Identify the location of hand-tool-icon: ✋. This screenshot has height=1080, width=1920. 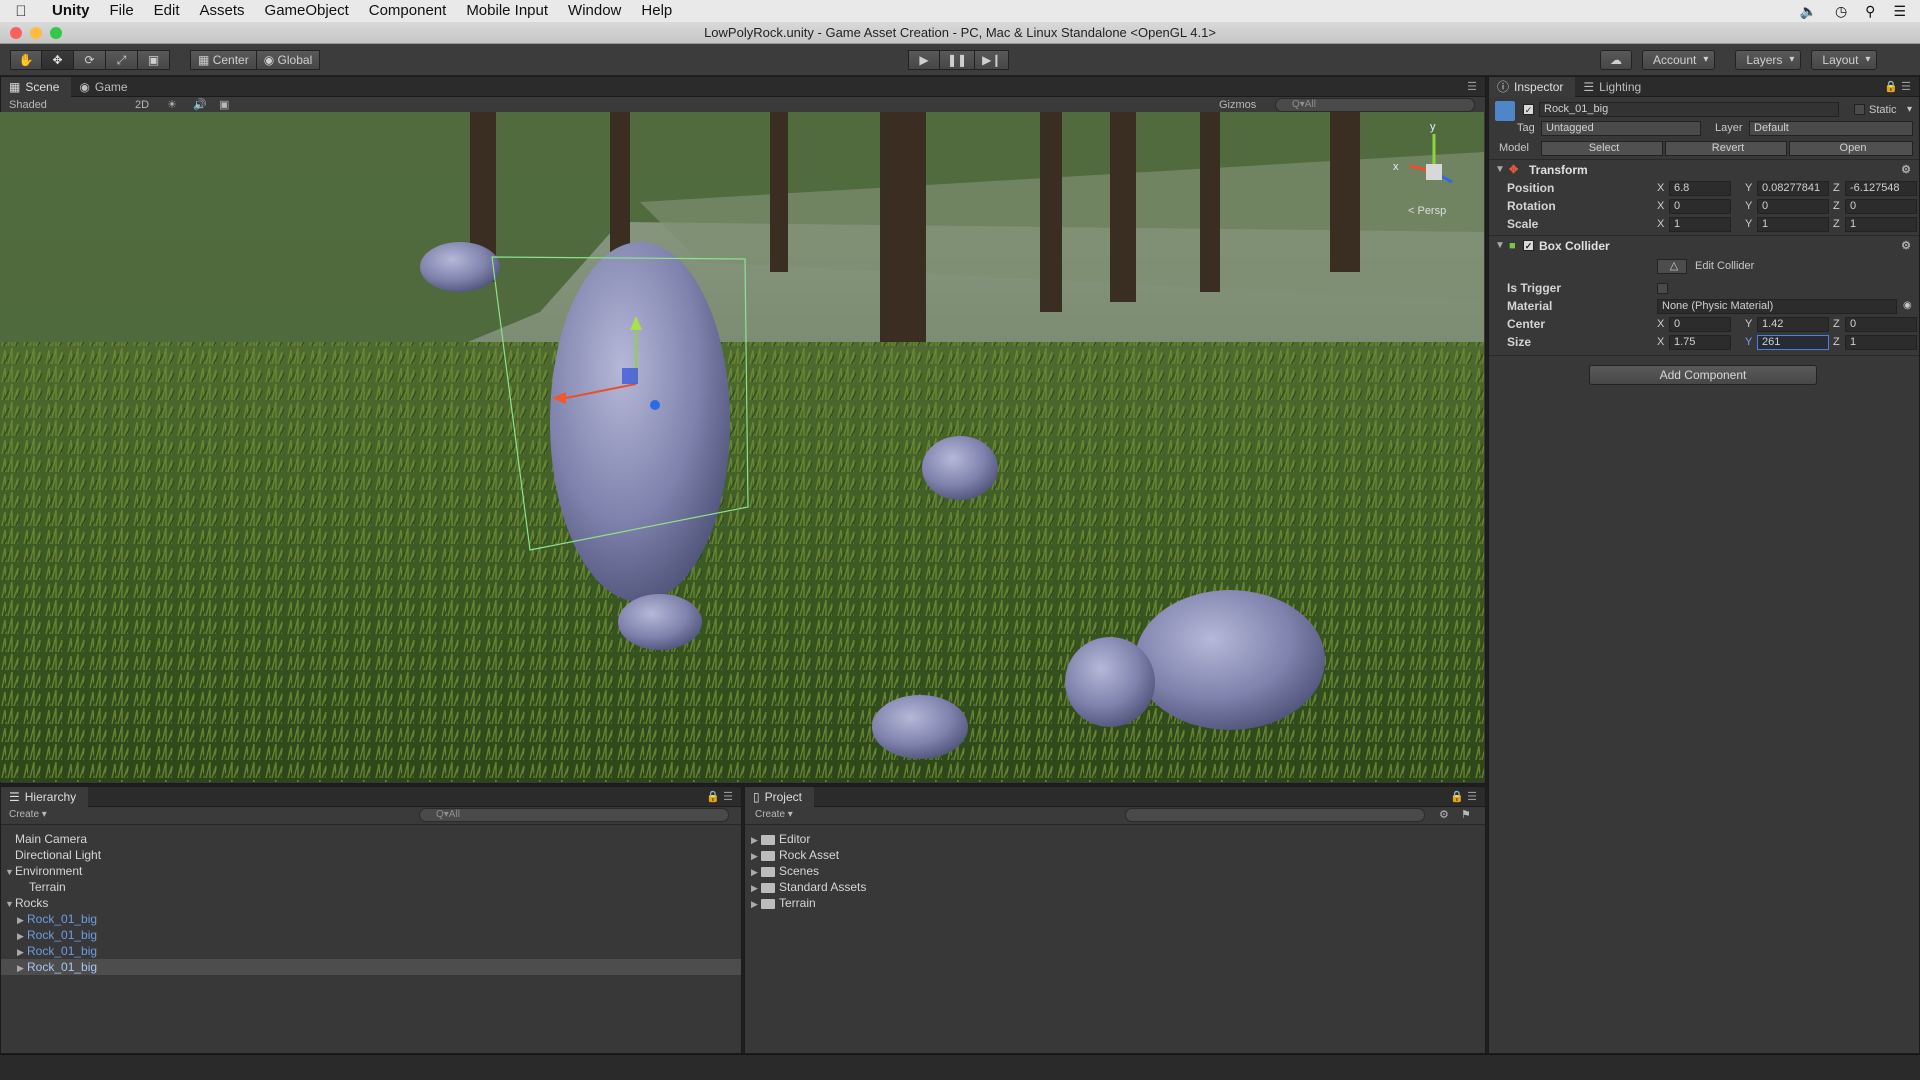
(26, 60).